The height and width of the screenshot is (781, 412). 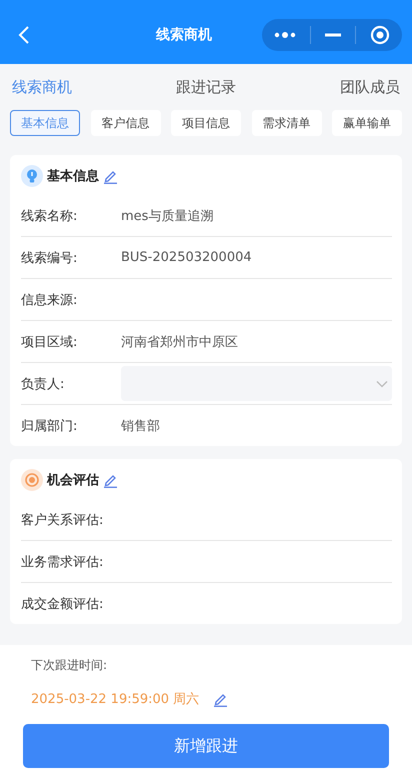 What do you see at coordinates (179, 342) in the screenshot?
I see `field-value: 河南省郑州市中原区` at bounding box center [179, 342].